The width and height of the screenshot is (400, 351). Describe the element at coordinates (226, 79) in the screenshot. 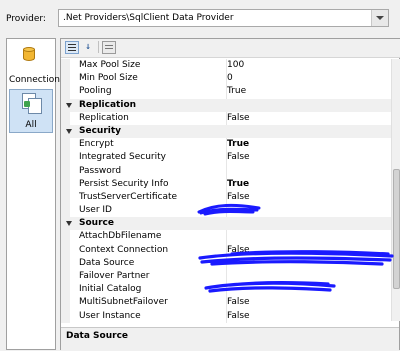

I see `property-row: Min Pool Size 0` at that location.